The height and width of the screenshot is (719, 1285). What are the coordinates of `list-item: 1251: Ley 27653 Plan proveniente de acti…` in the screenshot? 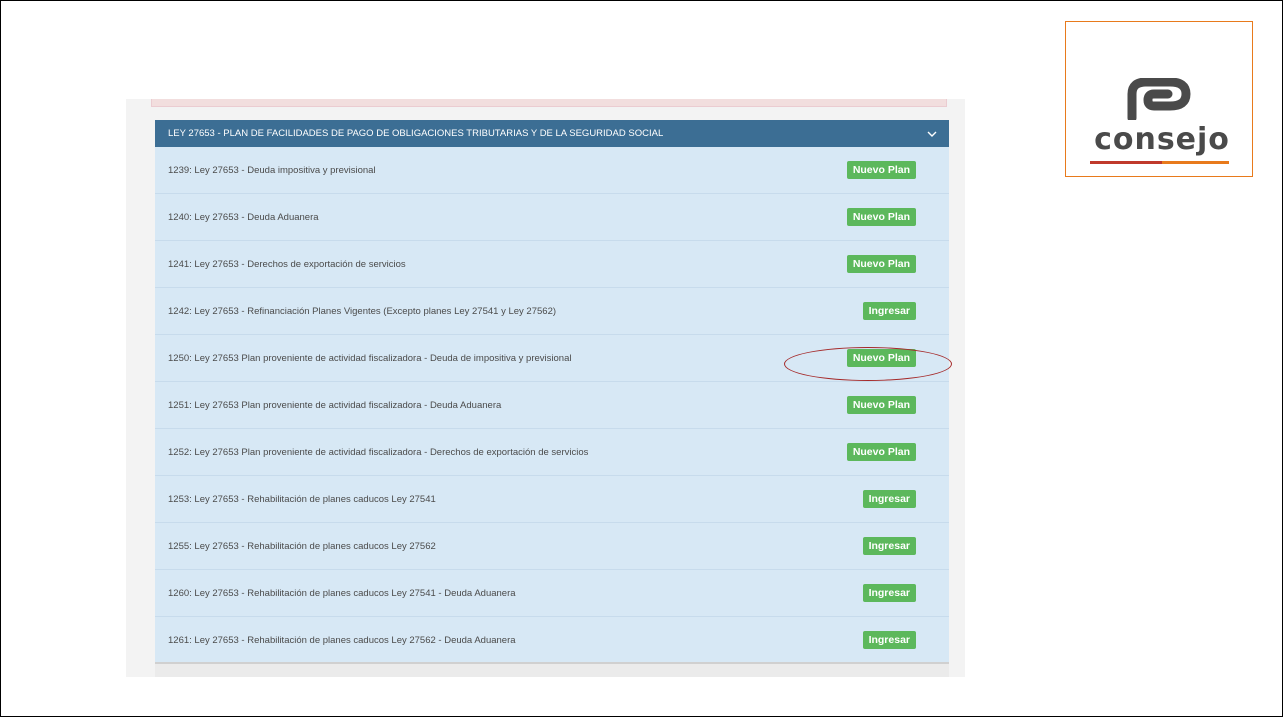 It's located at (552, 405).